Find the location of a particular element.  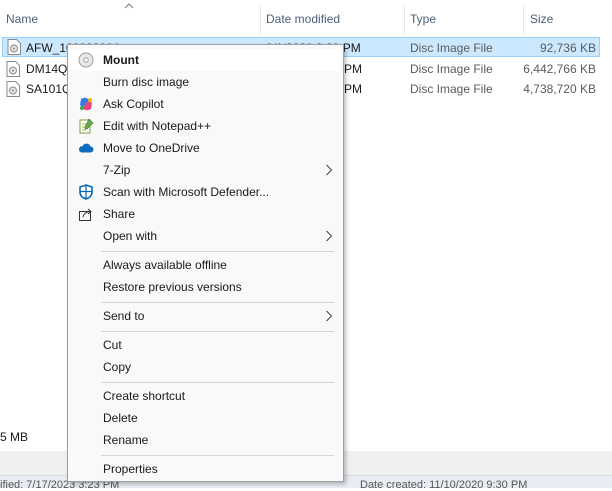

menu-item-cut: Cut is located at coordinates (205, 345).